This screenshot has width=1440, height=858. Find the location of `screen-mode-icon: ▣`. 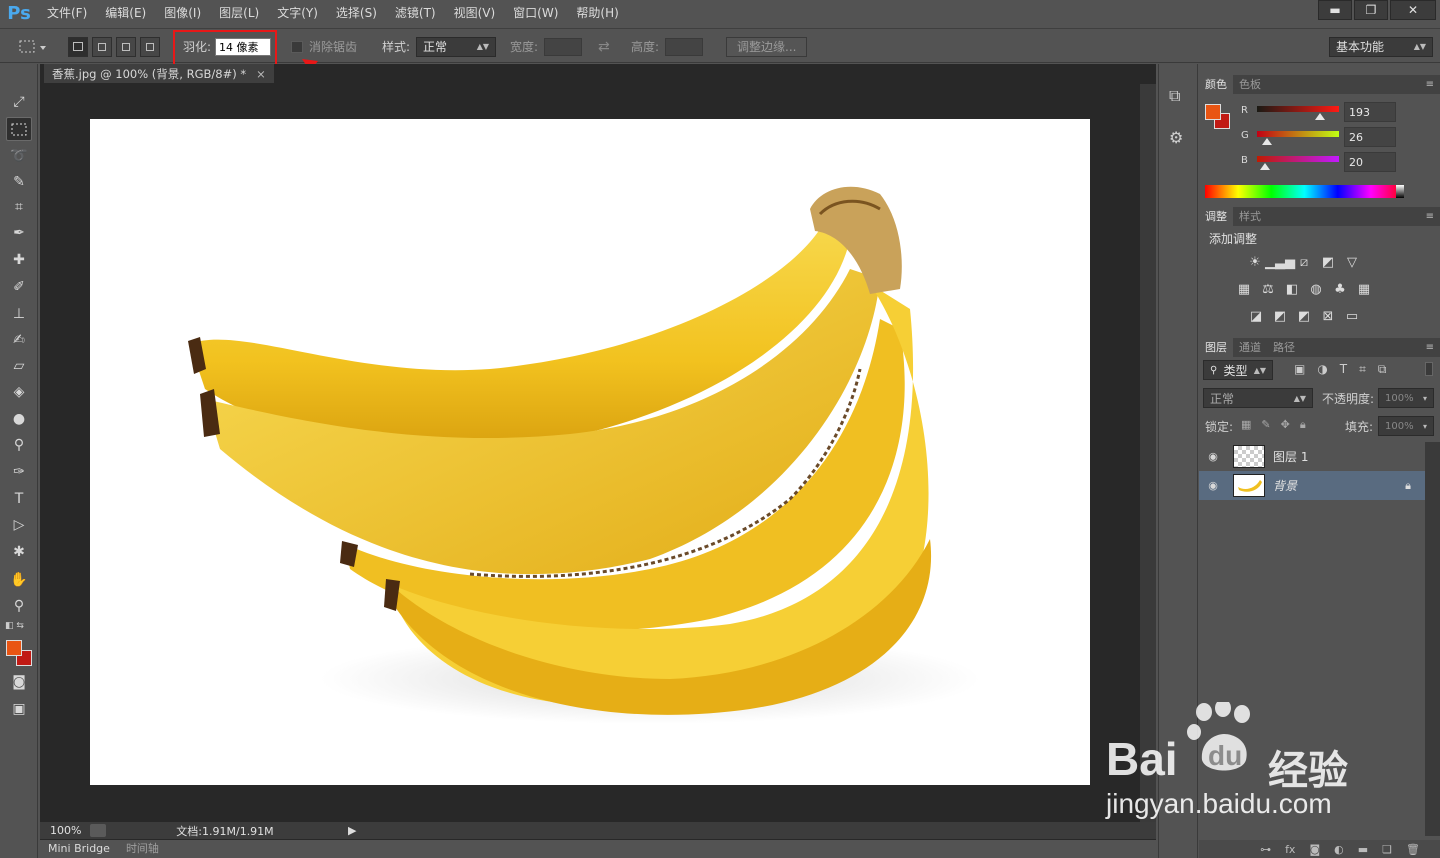

screen-mode-icon: ▣ is located at coordinates (19, 709).